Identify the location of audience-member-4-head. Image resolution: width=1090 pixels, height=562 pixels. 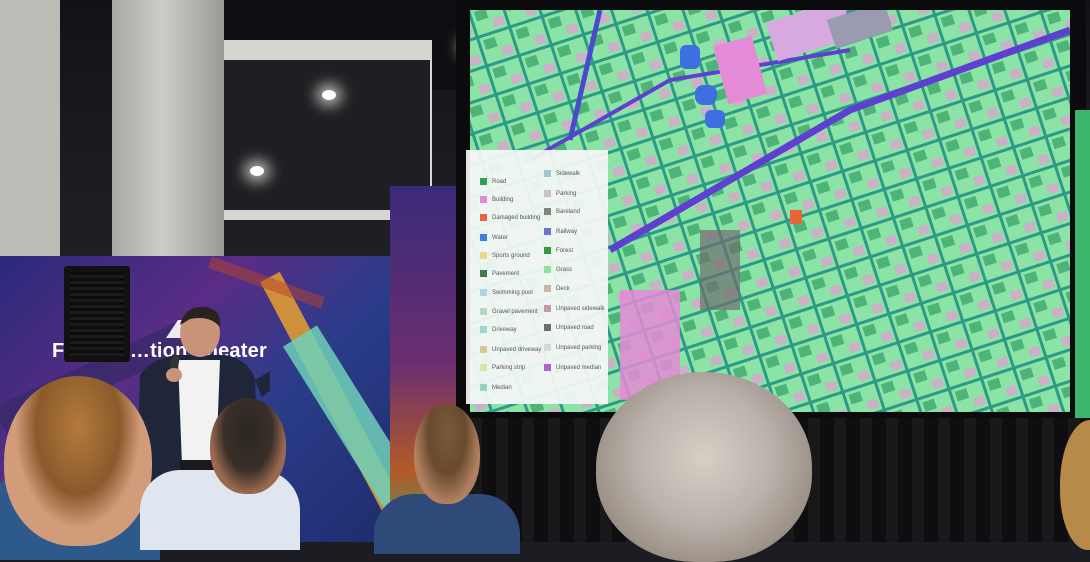
(704, 467).